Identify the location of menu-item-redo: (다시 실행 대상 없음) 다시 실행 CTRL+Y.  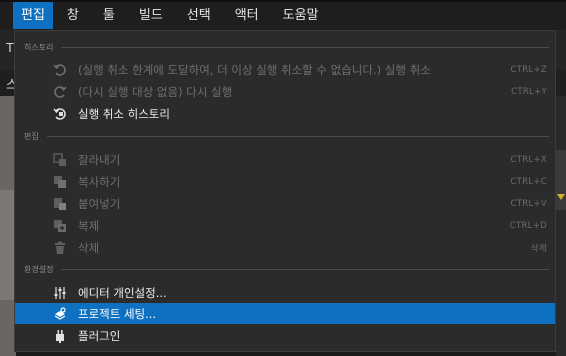
(285, 91).